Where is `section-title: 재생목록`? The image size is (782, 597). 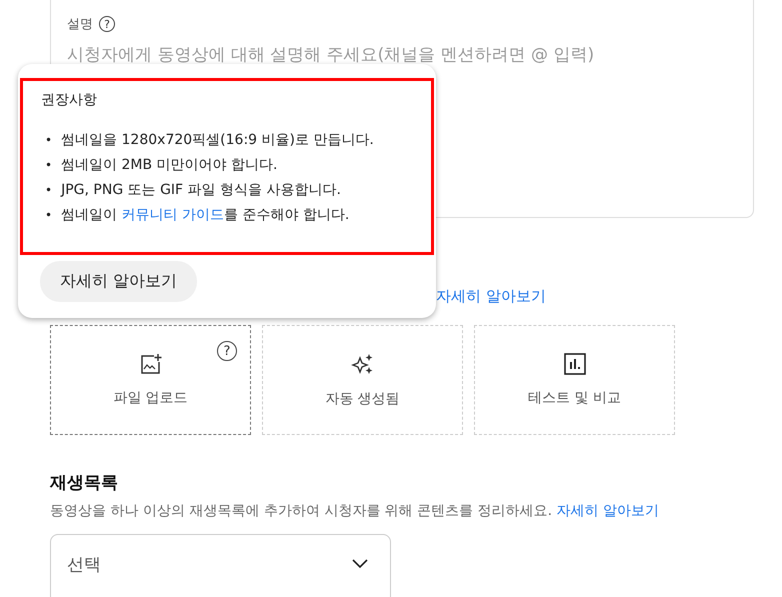
section-title: 재생목록 is located at coordinates (84, 483).